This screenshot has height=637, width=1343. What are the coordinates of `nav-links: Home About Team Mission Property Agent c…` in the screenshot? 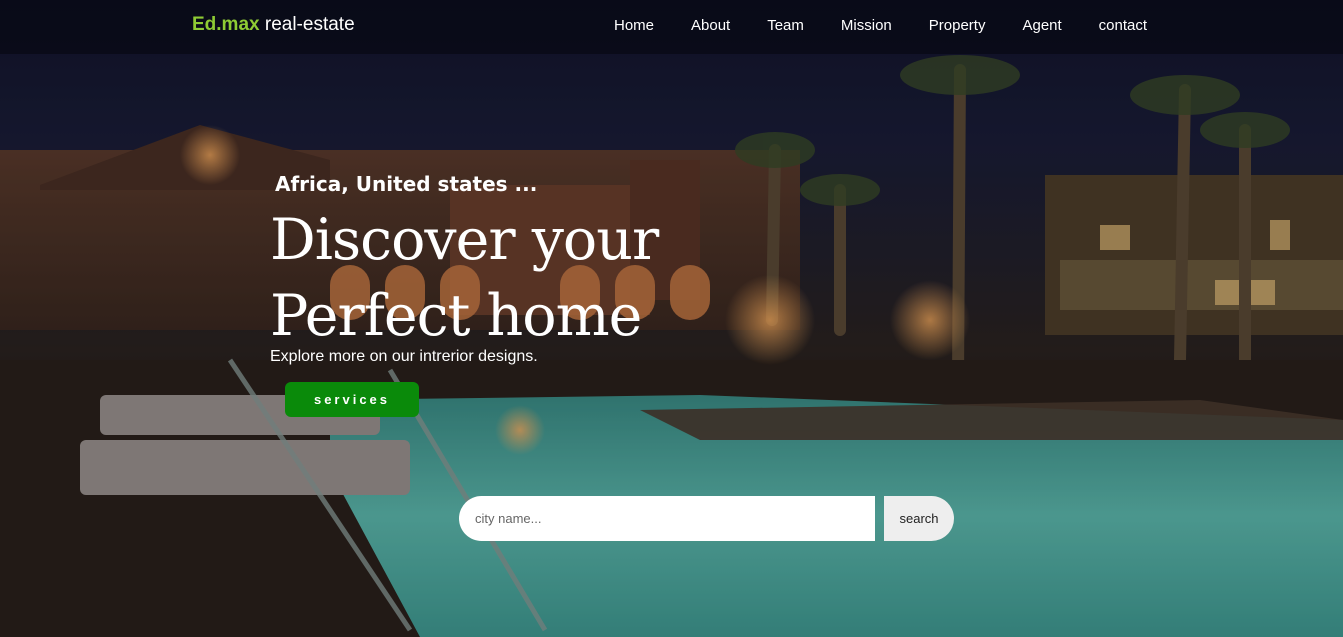 It's located at (899, 25).